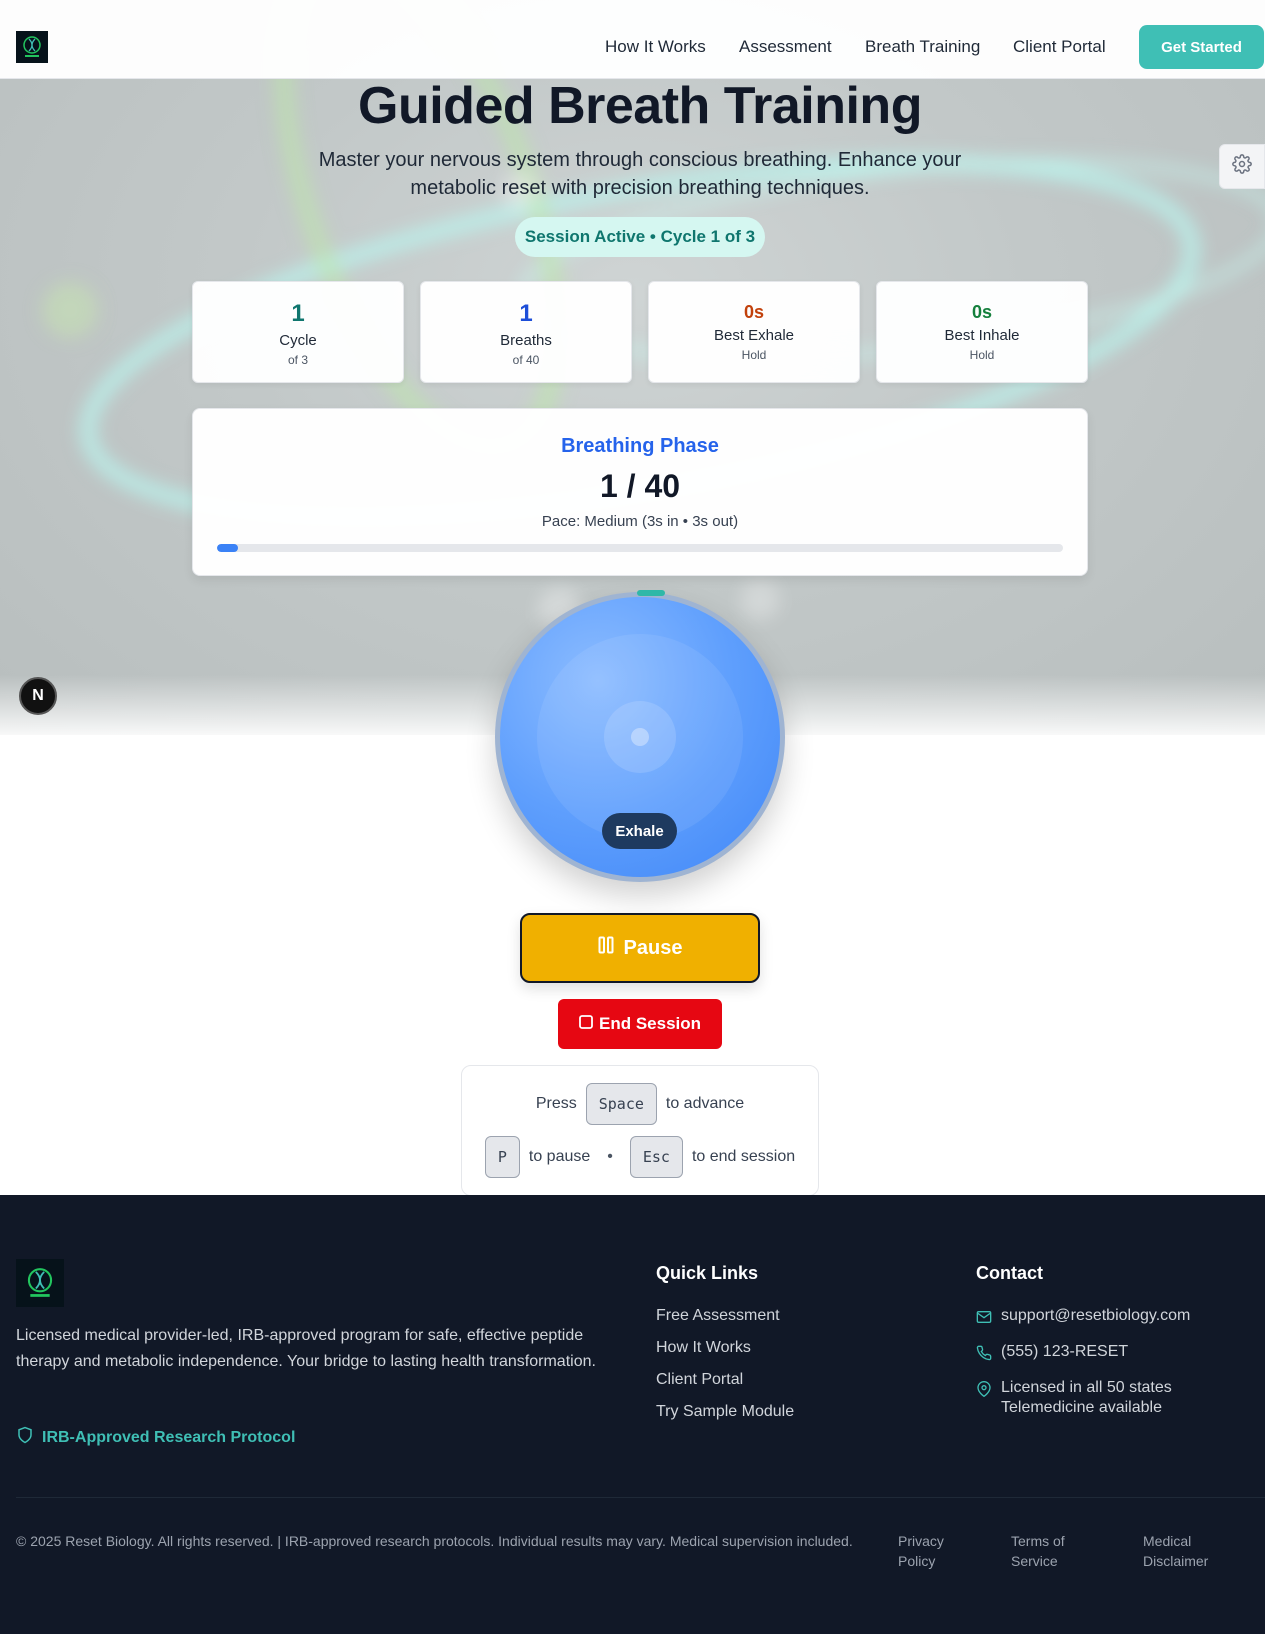  I want to click on gear-icon, so click(1242, 166).